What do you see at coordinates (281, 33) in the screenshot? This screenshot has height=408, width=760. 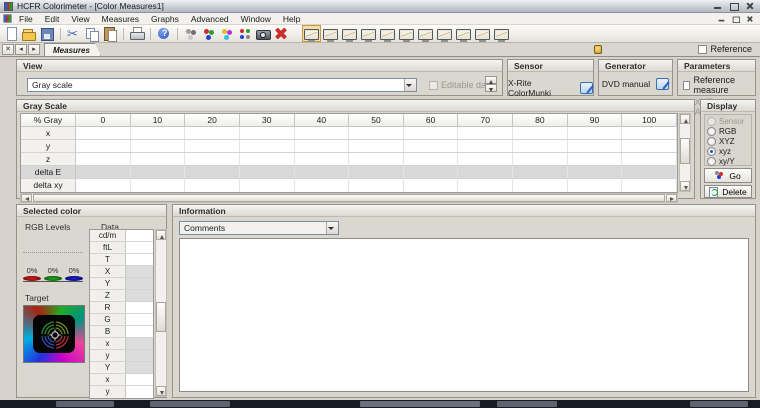 I see `delete-measures-button` at bounding box center [281, 33].